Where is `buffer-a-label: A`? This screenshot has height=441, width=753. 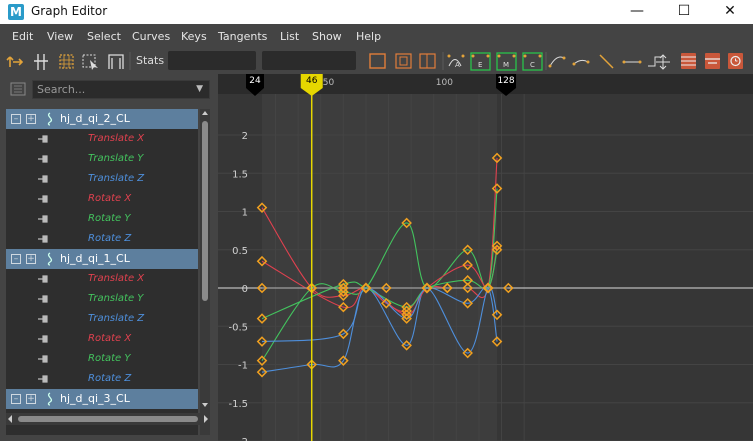
buffer-a-label: A is located at coordinates (457, 65).